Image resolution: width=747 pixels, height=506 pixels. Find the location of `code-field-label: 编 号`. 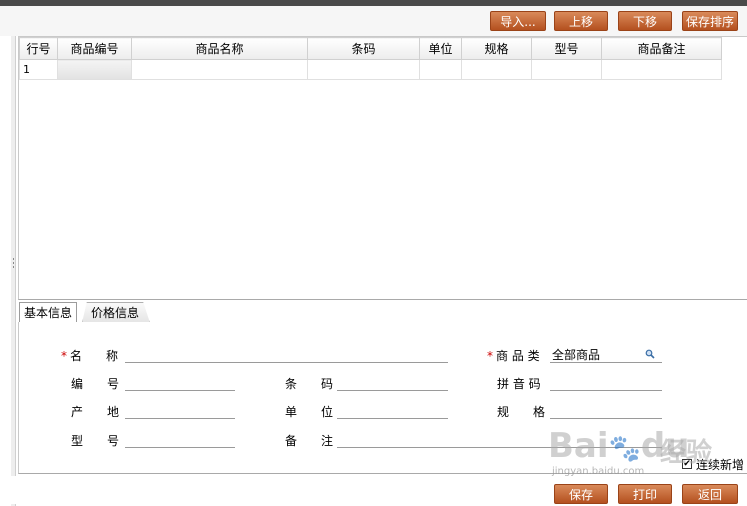

code-field-label: 编 号 is located at coordinates (95, 384).